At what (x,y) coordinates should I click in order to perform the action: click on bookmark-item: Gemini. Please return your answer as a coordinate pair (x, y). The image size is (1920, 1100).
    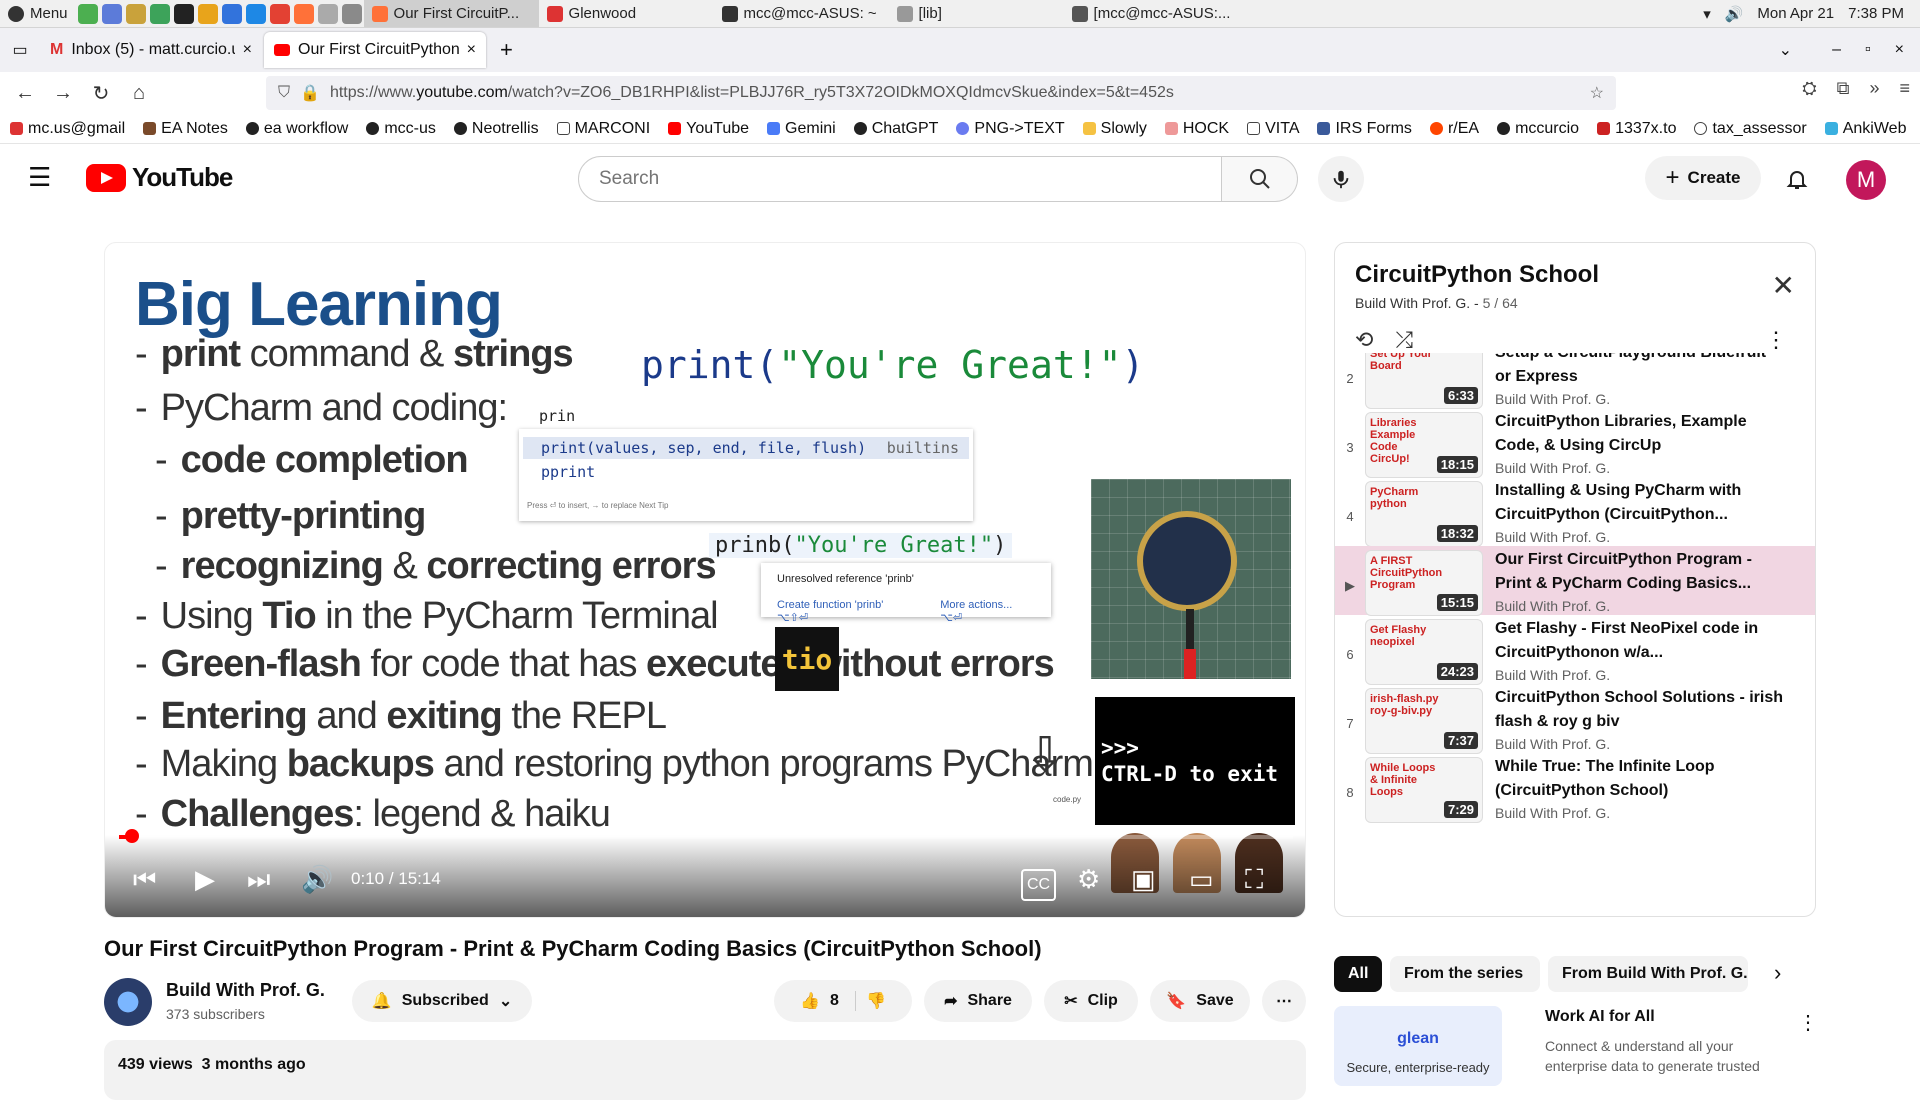
    Looking at the image, I should click on (801, 129).